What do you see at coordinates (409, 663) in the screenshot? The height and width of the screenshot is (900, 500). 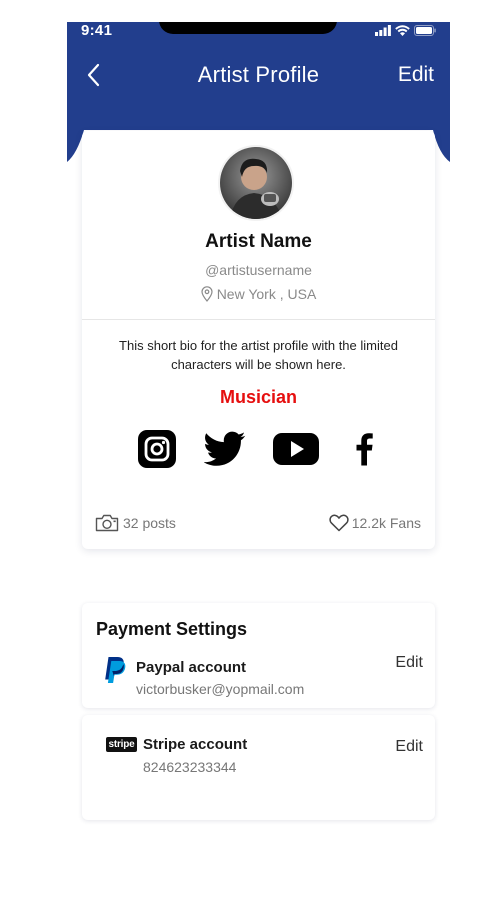 I see `paypal-edit-button: Edit` at bounding box center [409, 663].